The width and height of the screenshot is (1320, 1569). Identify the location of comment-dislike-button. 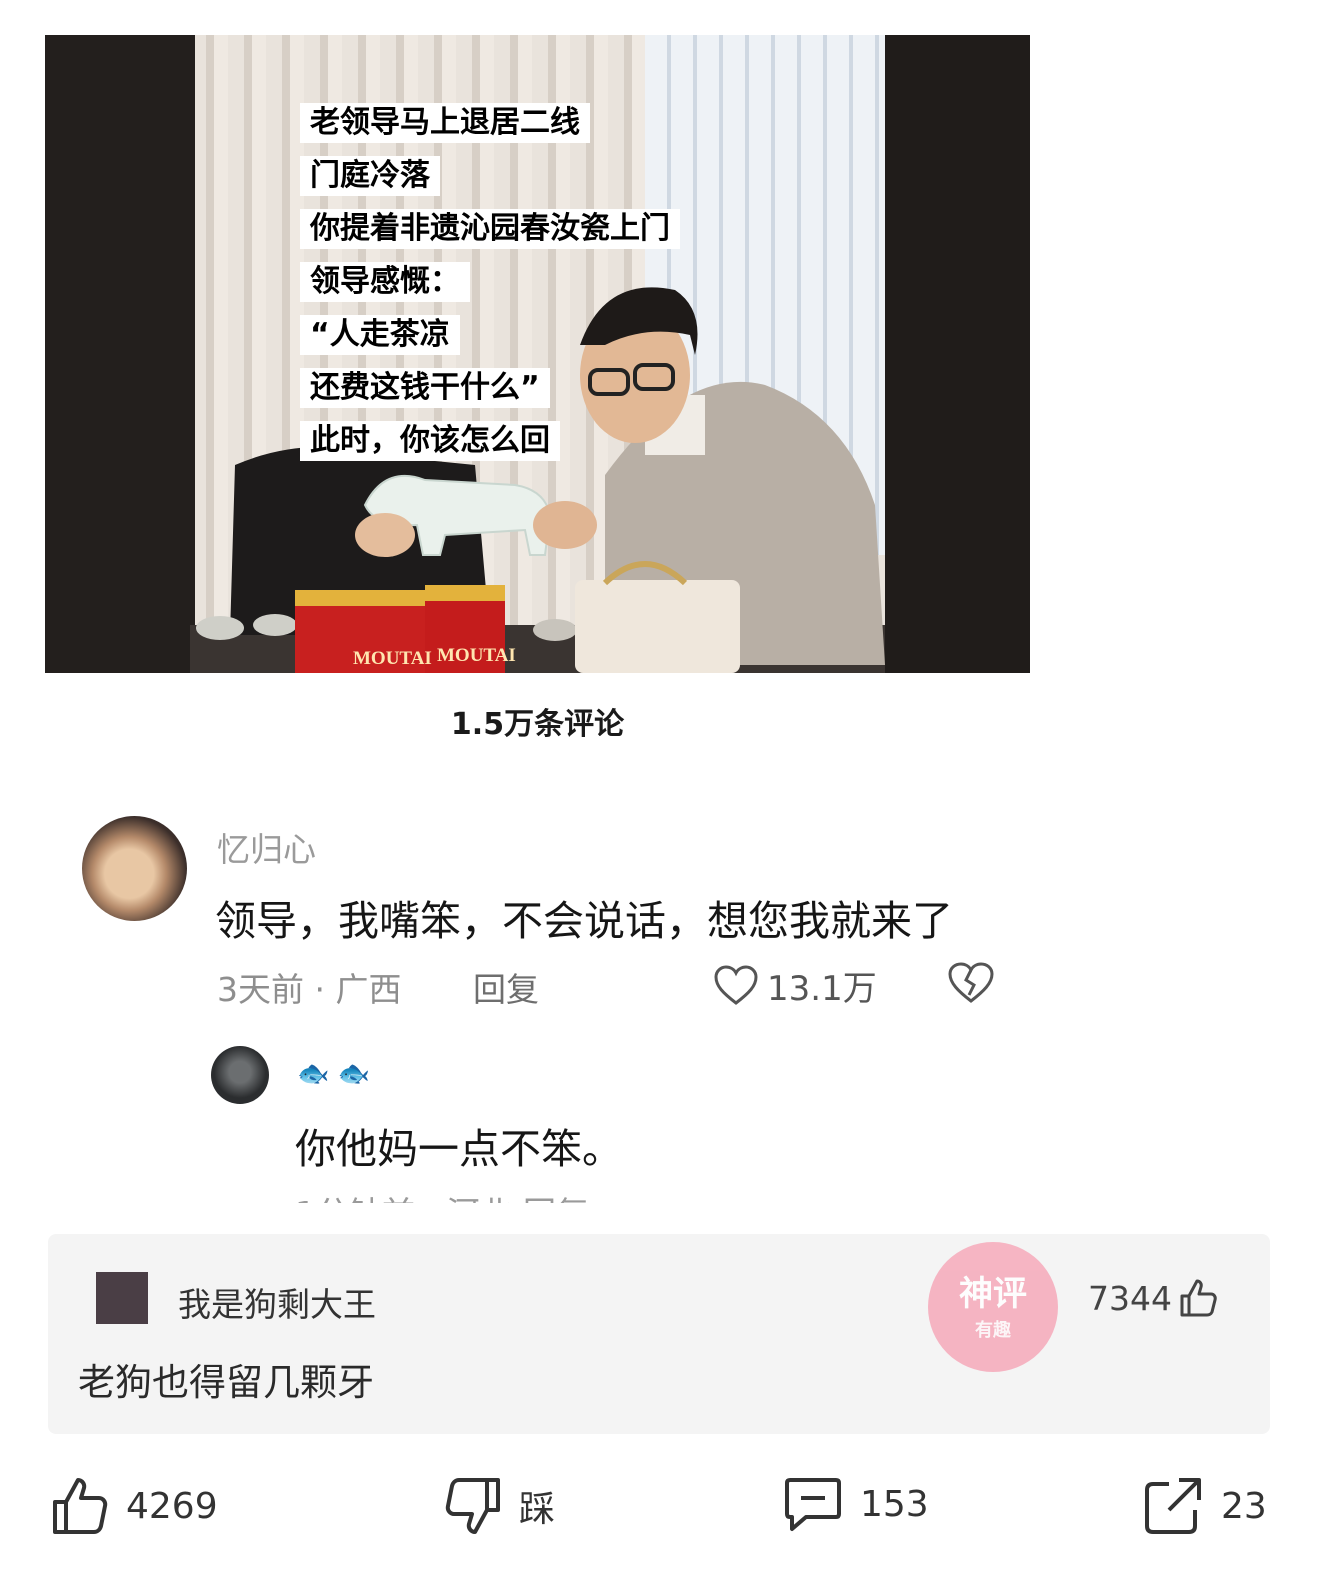
(971, 985).